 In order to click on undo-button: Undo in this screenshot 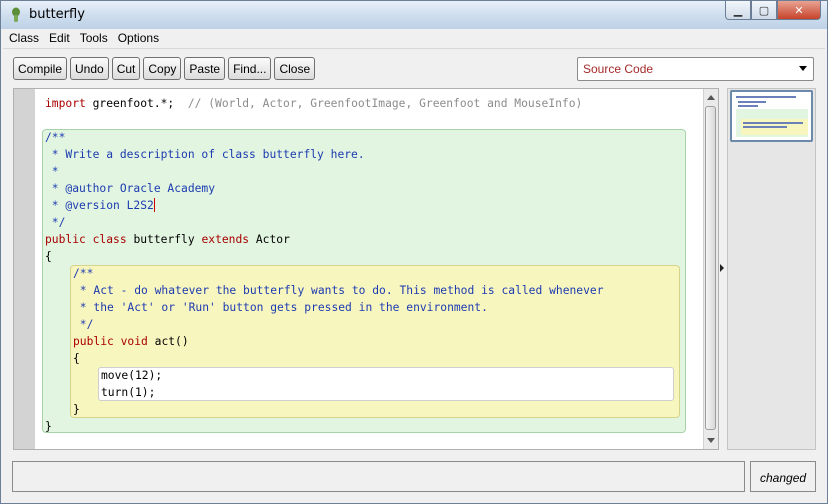, I will do `click(89, 68)`.